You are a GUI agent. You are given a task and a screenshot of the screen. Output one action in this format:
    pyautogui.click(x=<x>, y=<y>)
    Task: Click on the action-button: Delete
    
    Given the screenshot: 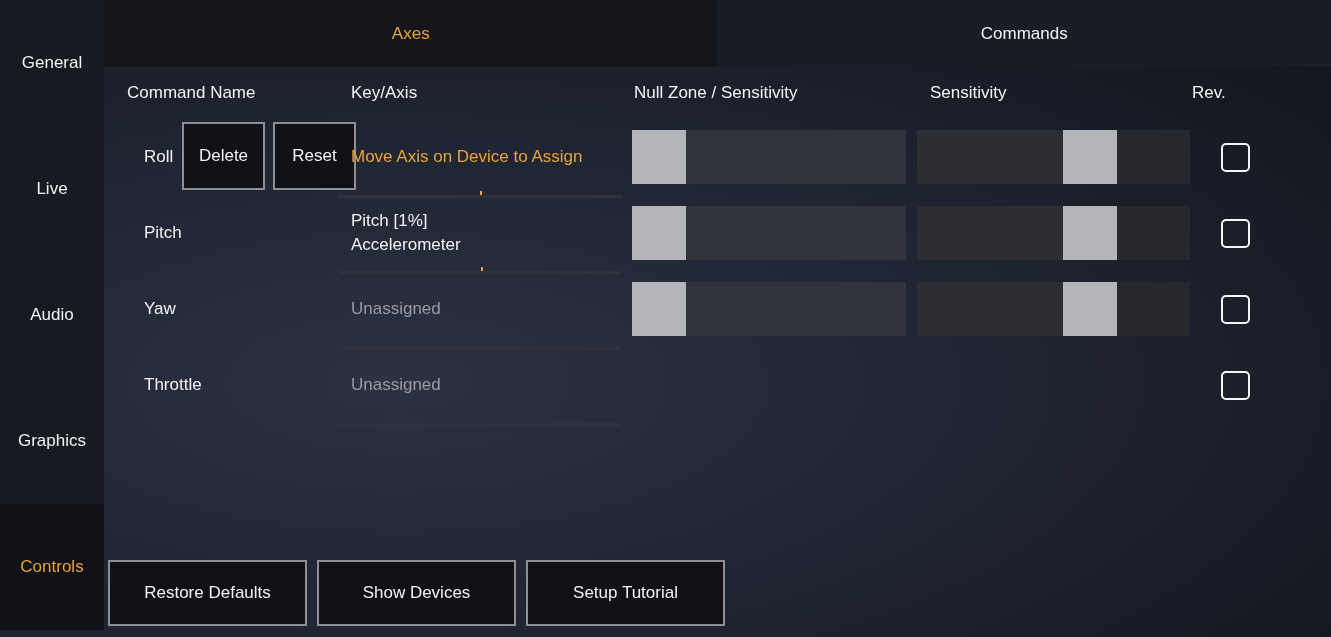 What is the action you would take?
    pyautogui.click(x=223, y=156)
    